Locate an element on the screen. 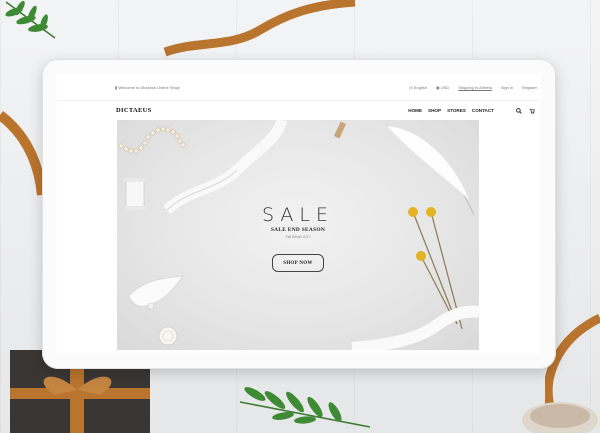 This screenshot has width=600, height=433. shipping-link: Shipping to Alberta is located at coordinates (475, 87).